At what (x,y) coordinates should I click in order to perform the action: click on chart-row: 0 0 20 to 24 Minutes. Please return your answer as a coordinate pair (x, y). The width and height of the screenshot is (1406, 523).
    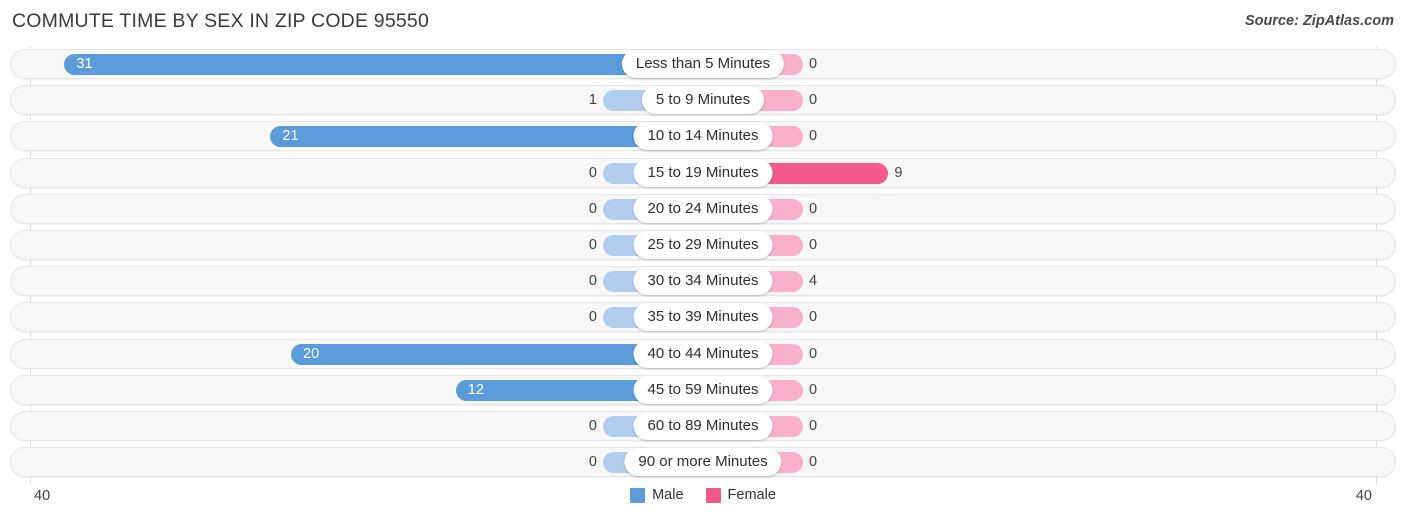
    Looking at the image, I should click on (703, 209).